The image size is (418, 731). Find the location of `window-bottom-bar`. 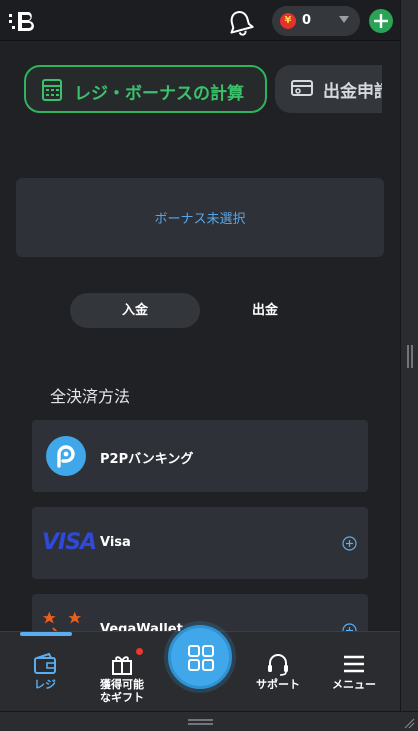

window-bottom-bar is located at coordinates (209, 721).